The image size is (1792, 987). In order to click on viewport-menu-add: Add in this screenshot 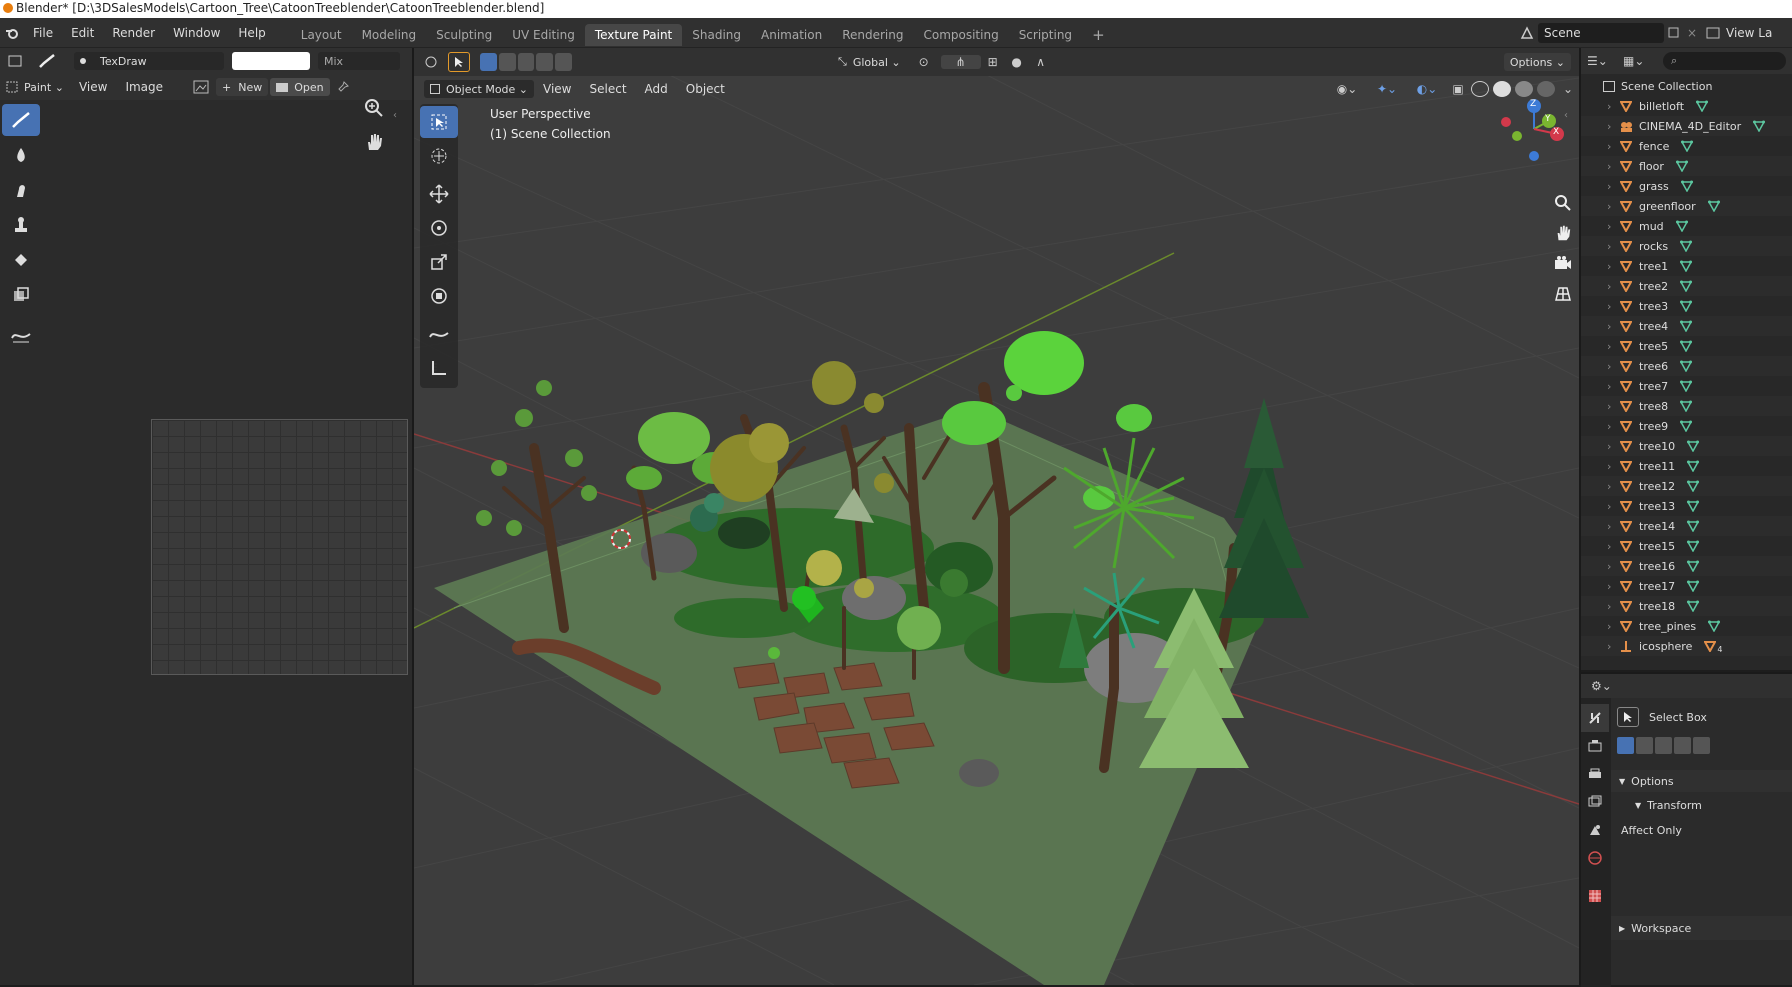, I will do `click(656, 89)`.